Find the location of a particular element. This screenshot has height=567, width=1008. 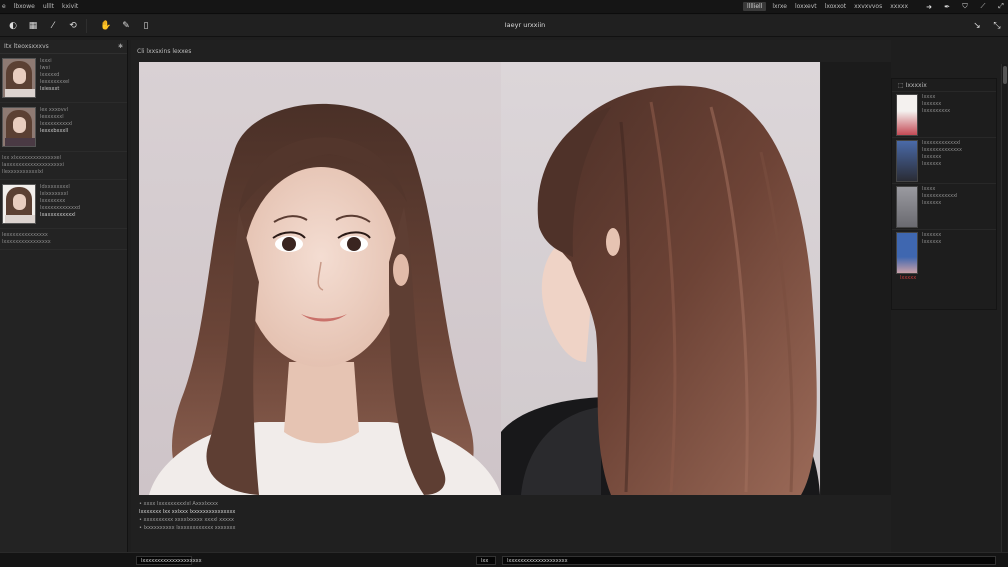

right-panel-header: ⬚ Ixxxxix is located at coordinates (944, 85).